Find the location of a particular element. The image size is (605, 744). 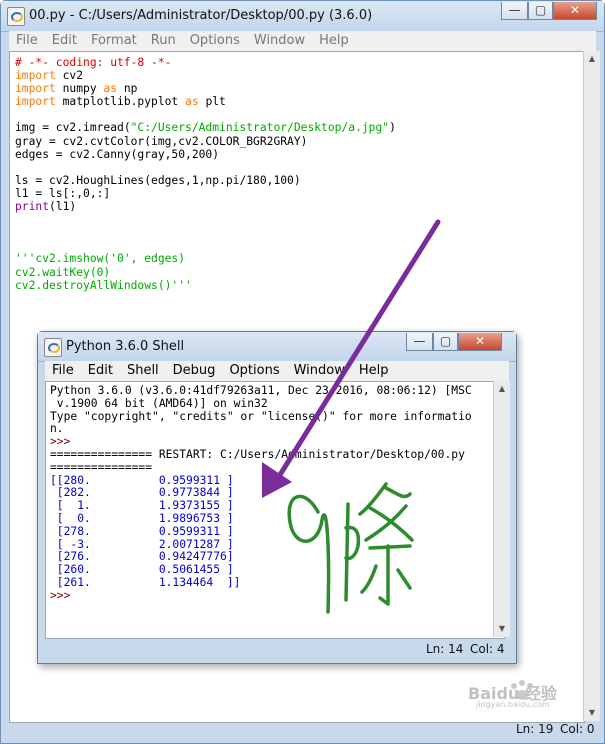

shell-menu-debug: Debug is located at coordinates (194, 369).